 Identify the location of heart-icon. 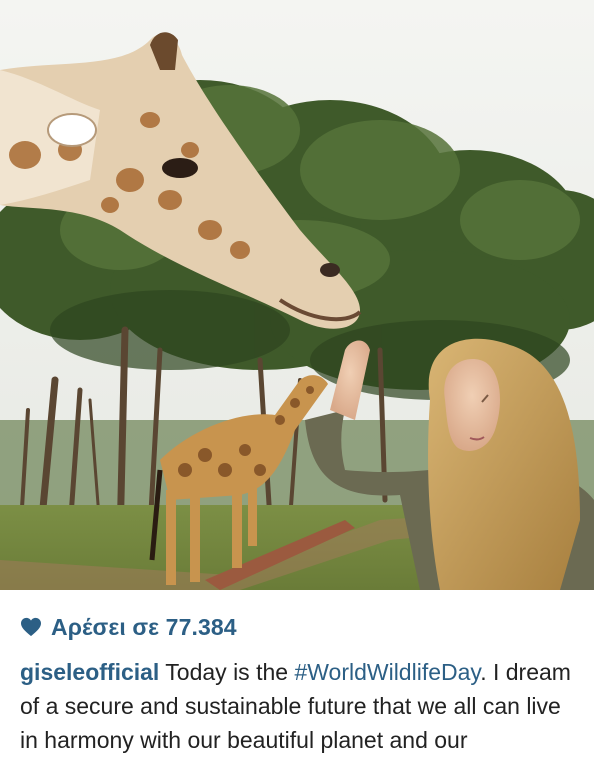
(31, 627).